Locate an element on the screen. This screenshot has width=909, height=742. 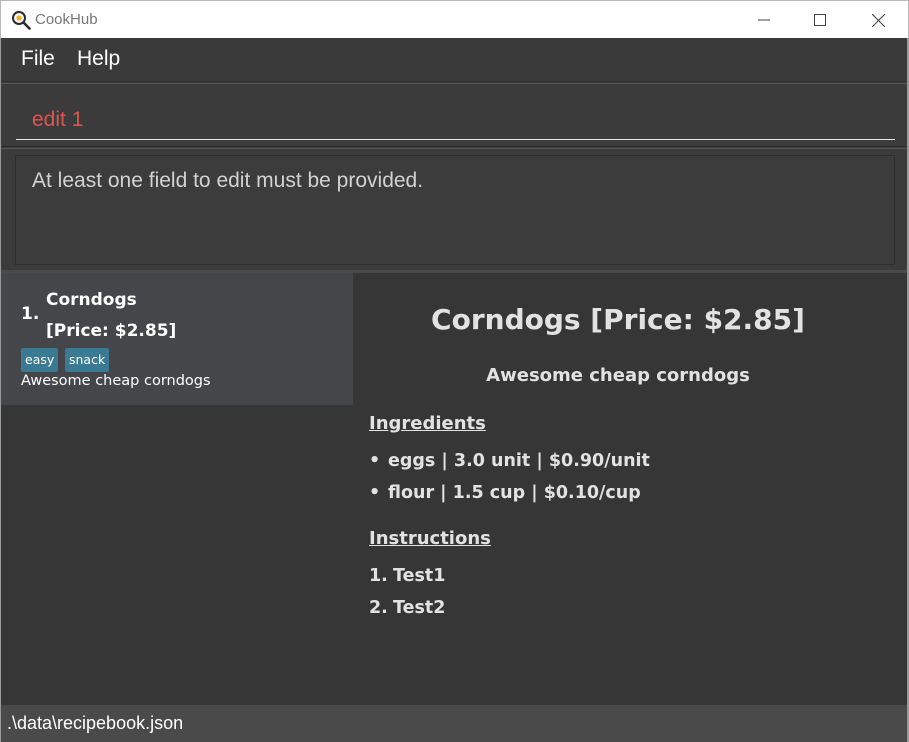
menu-bar: File Help is located at coordinates (454, 60).